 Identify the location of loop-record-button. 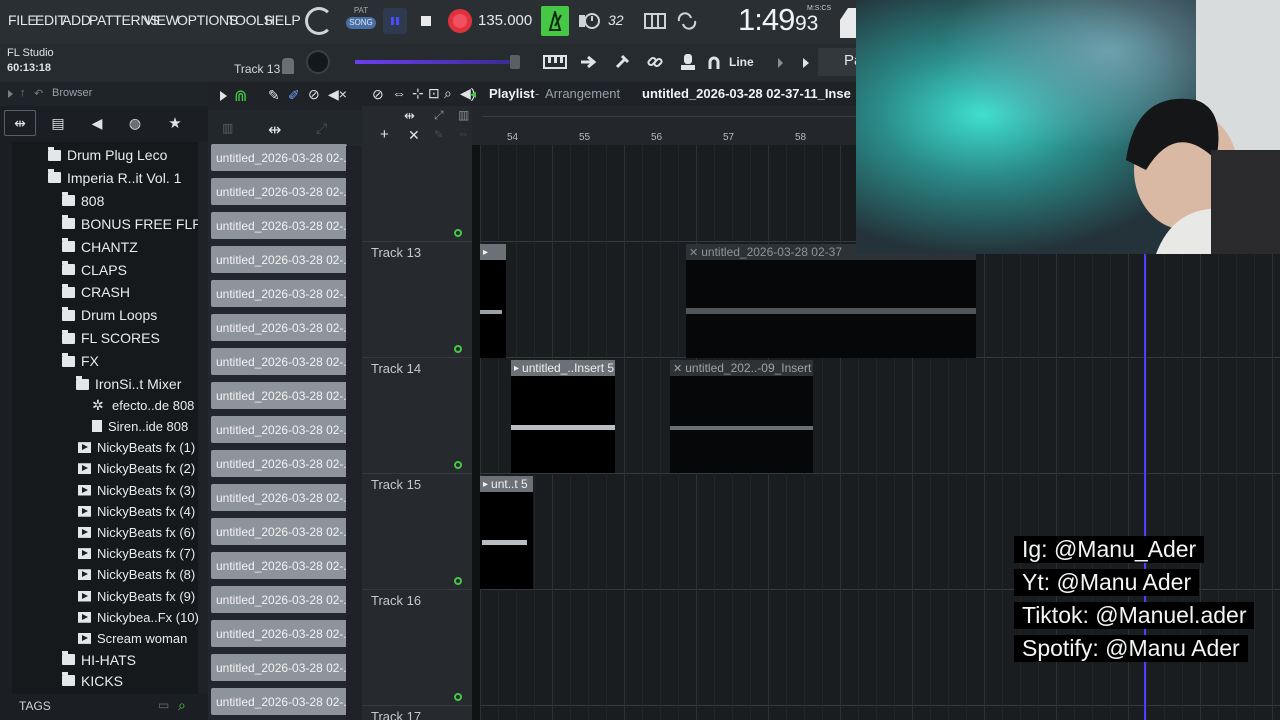
(687, 21).